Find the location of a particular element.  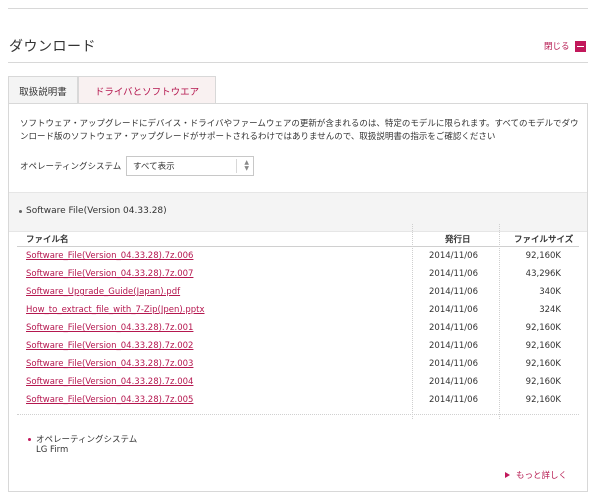

os-filter-value: すべて表示 is located at coordinates (154, 167).